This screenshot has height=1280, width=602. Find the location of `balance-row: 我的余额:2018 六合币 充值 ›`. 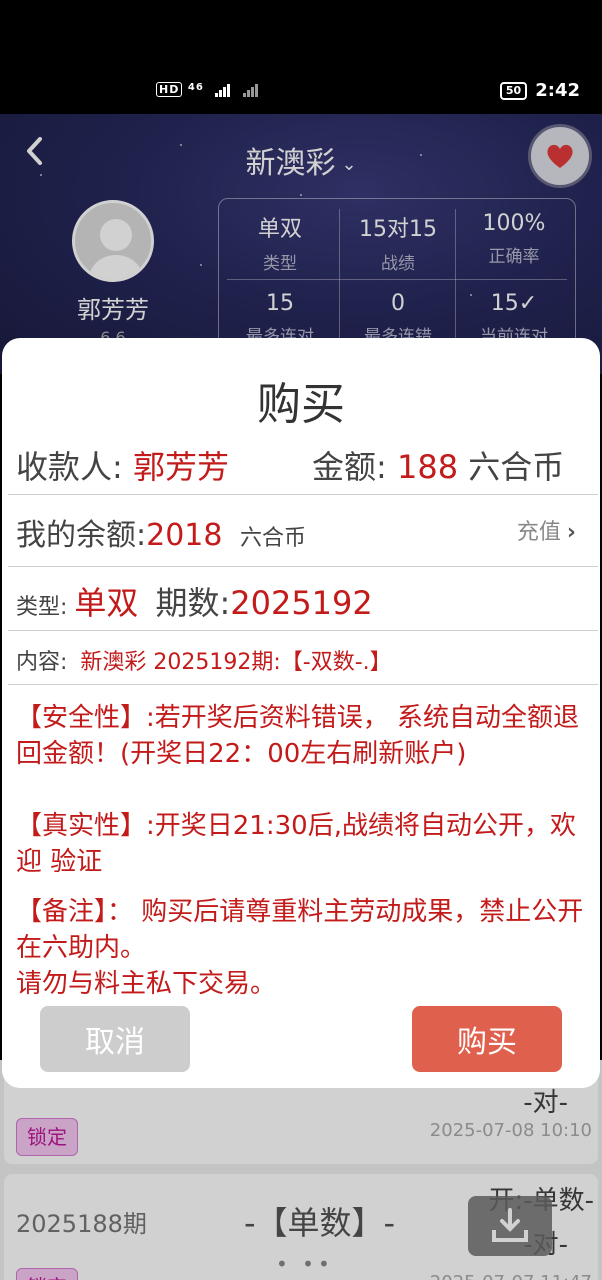

balance-row: 我的余额:2018 六合币 充值 › is located at coordinates (307, 532).